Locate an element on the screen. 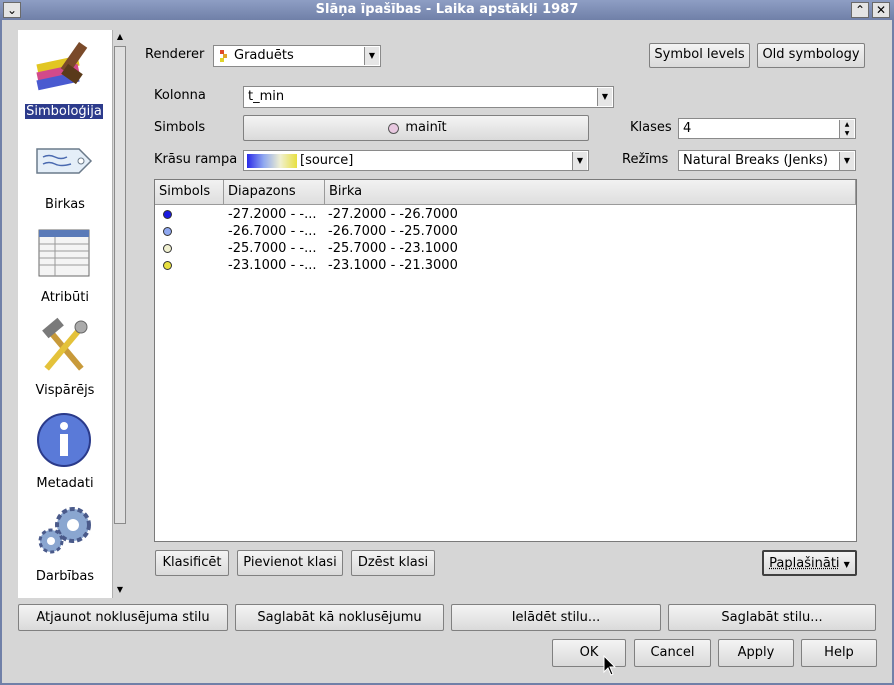 The image size is (894, 685). nav-item-general: Vispārējs is located at coordinates (65, 355).